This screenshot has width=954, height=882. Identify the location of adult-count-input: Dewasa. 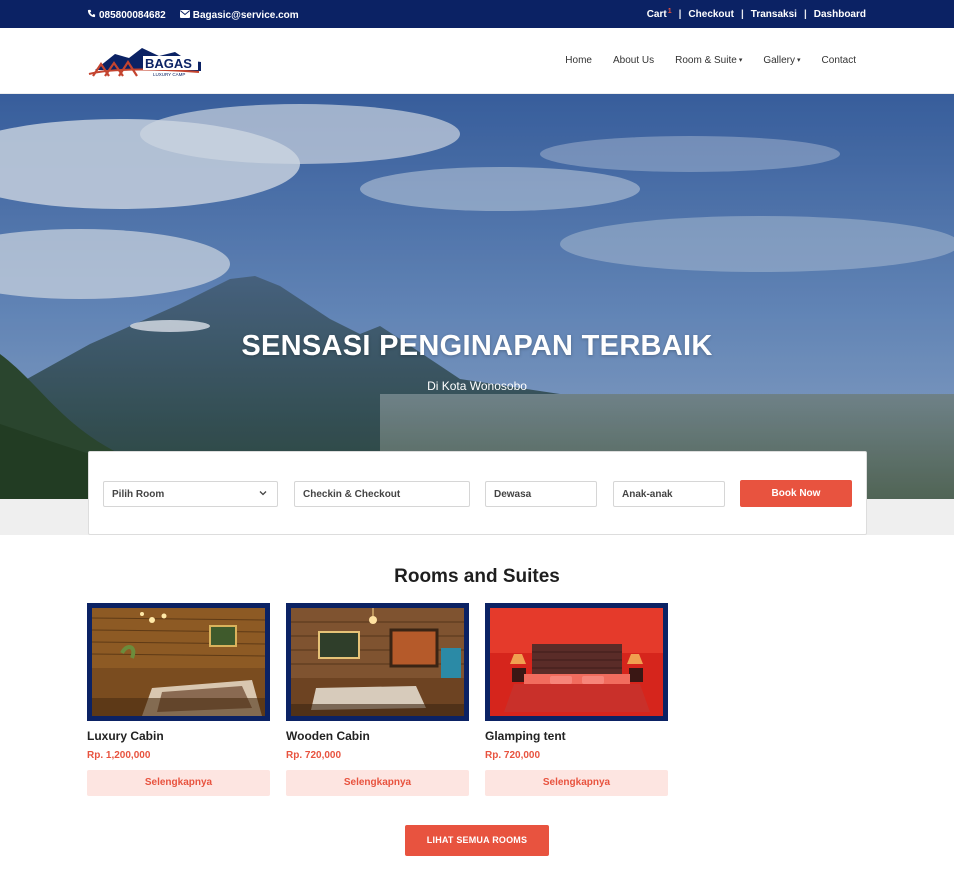
(541, 494).